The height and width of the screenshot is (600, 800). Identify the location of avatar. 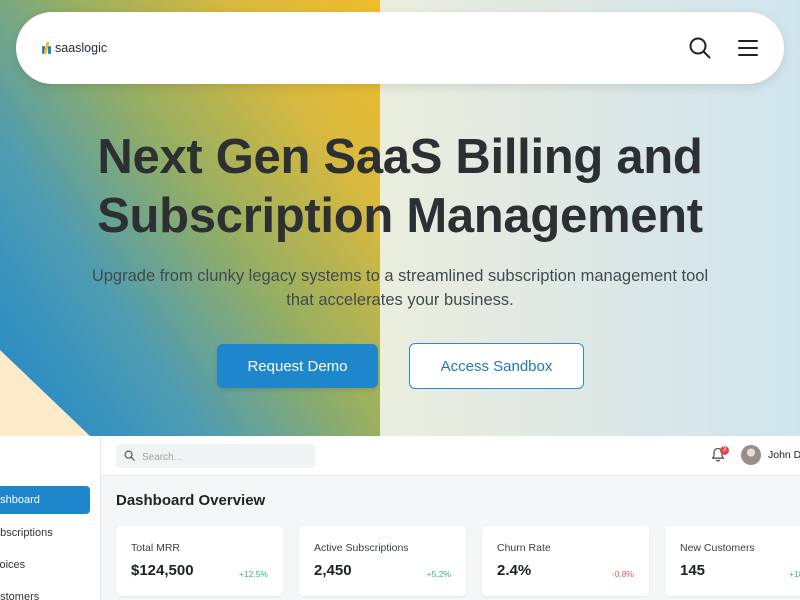
(751, 455).